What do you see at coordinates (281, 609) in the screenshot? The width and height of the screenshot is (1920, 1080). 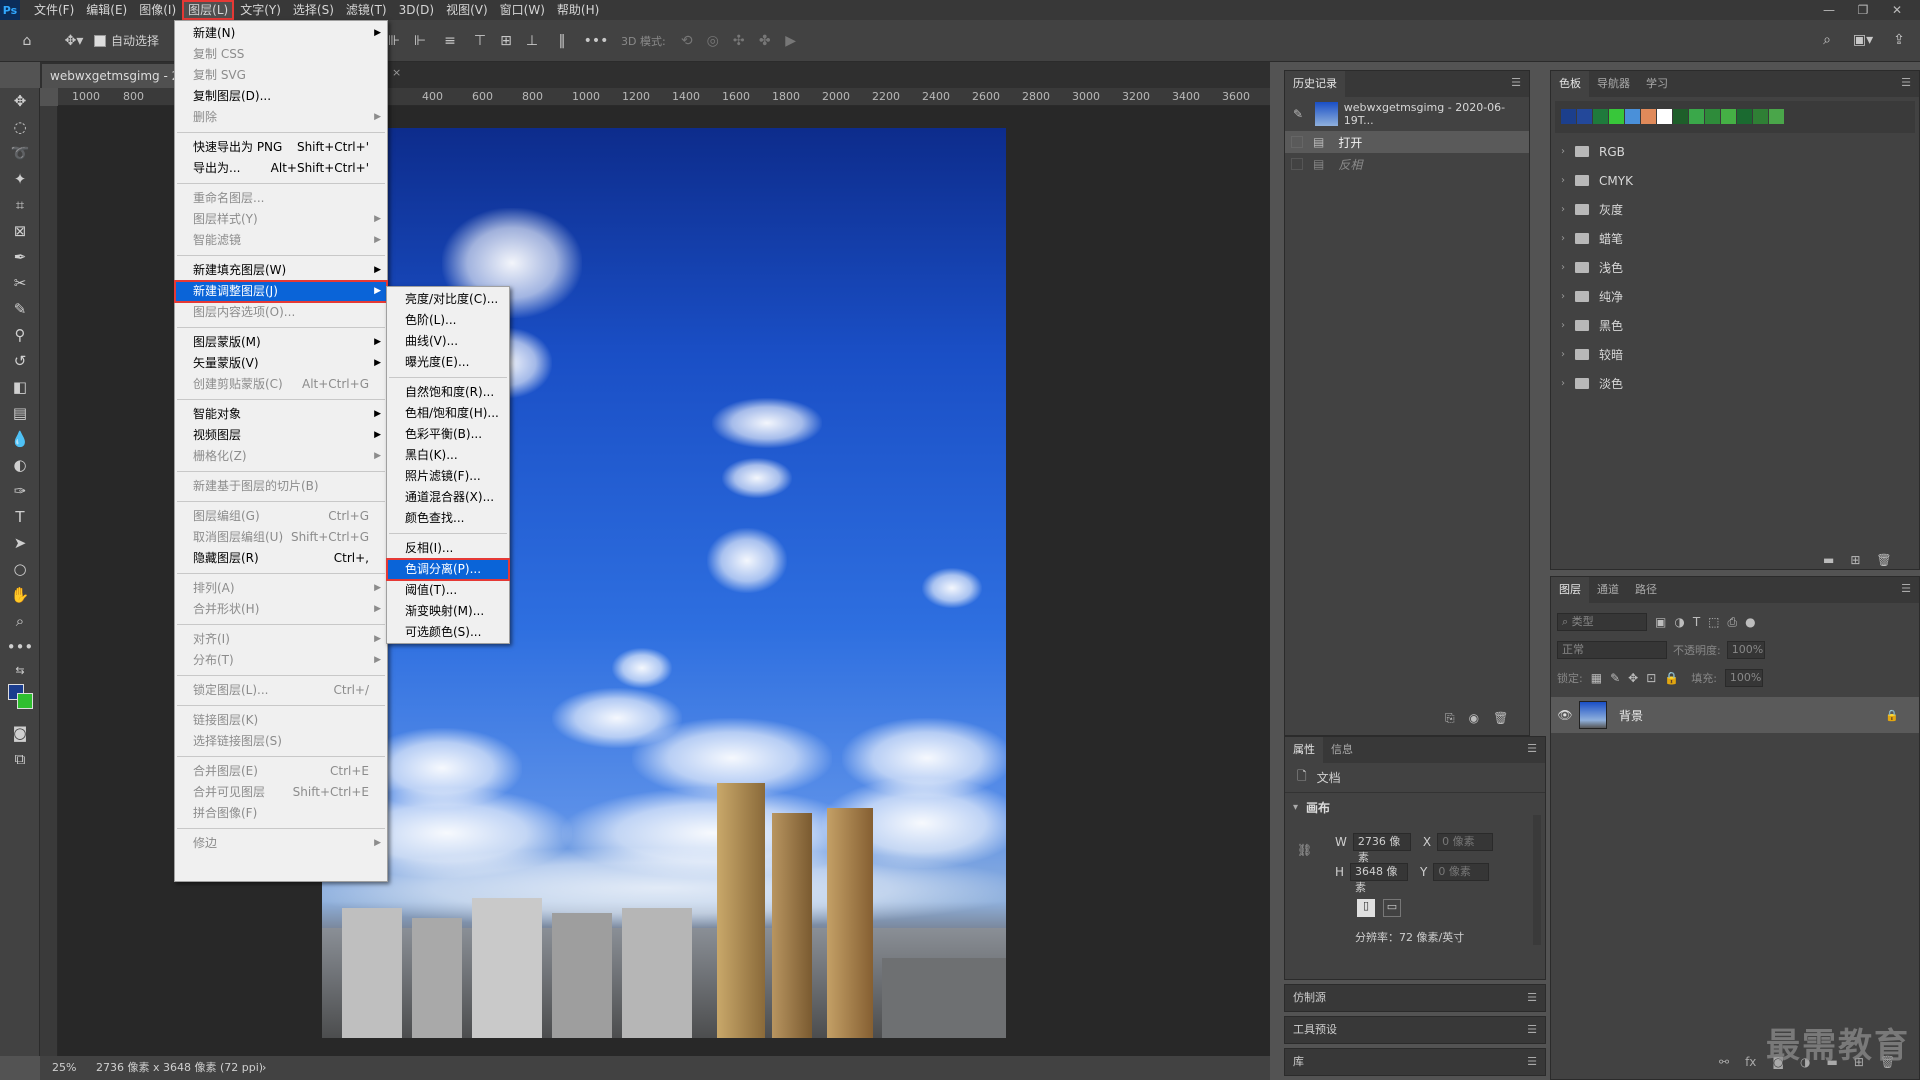 I see `menu-item: 合并形状(H) ▶` at bounding box center [281, 609].